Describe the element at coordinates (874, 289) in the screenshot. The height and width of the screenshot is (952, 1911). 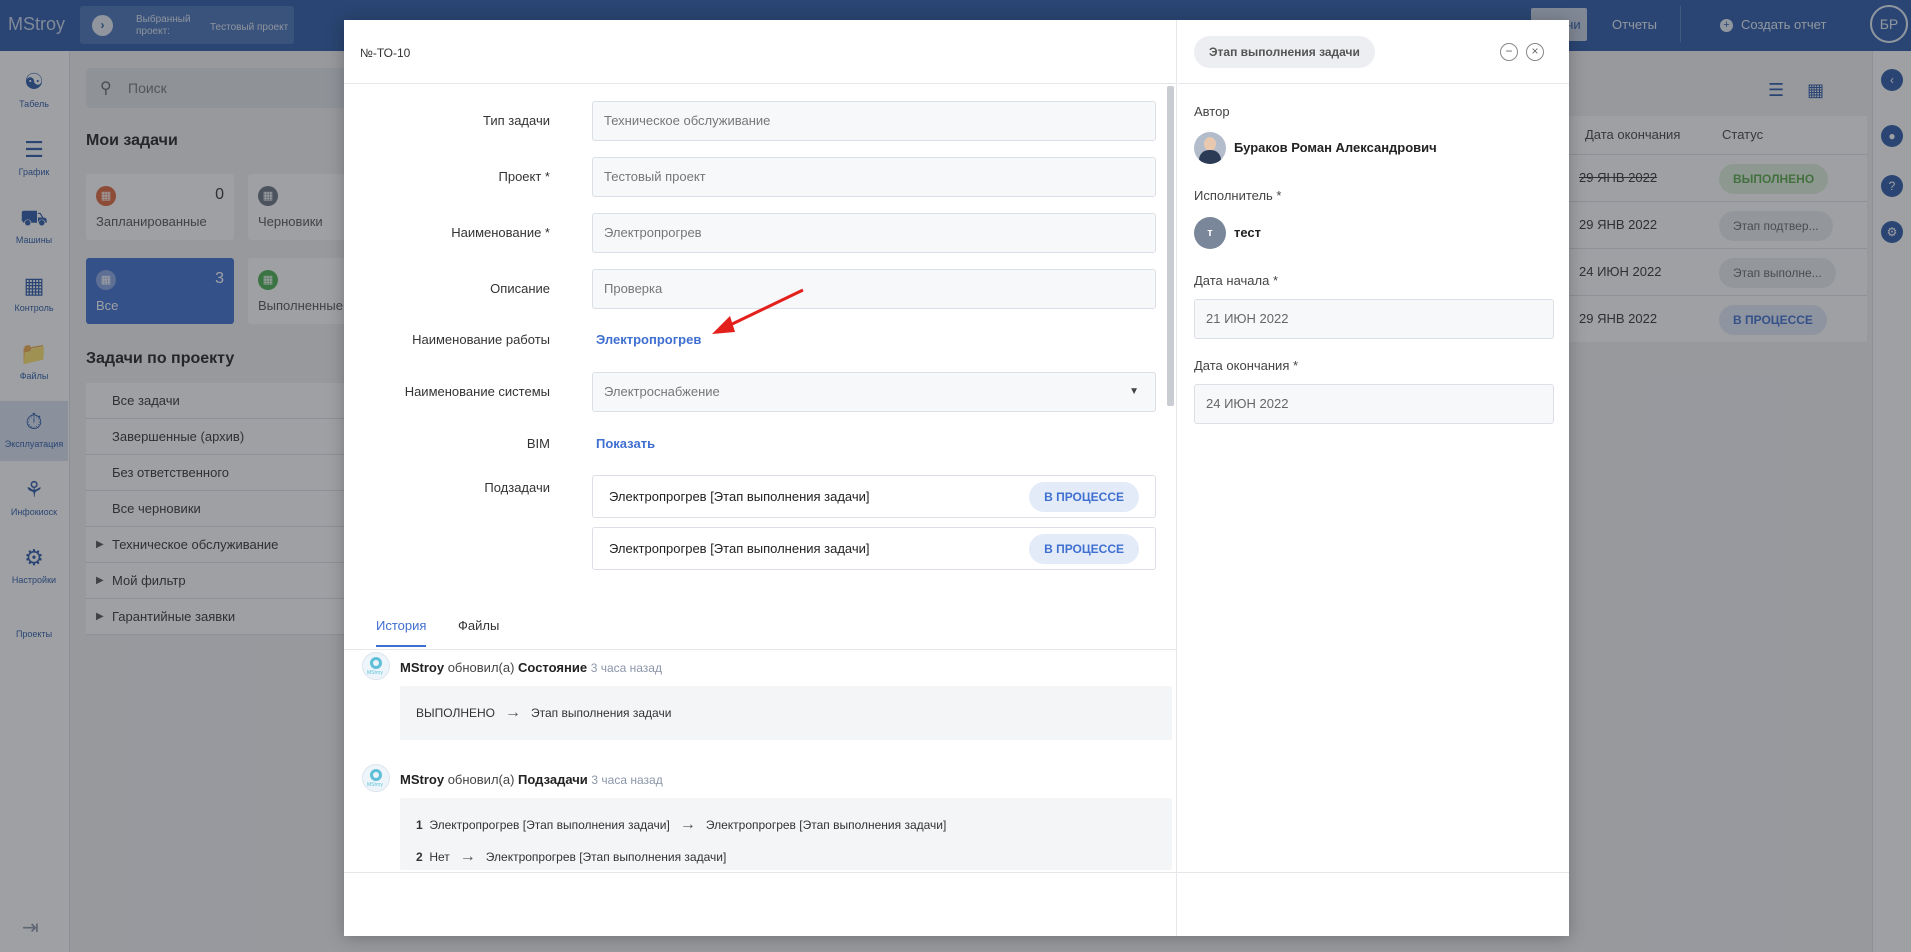
I see `description-input: Проверка` at that location.